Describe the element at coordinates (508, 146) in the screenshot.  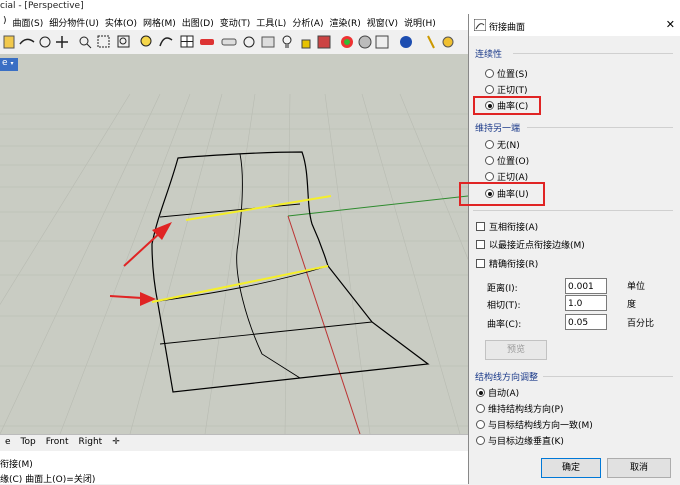
I see `radio-label: 无(N)` at that location.